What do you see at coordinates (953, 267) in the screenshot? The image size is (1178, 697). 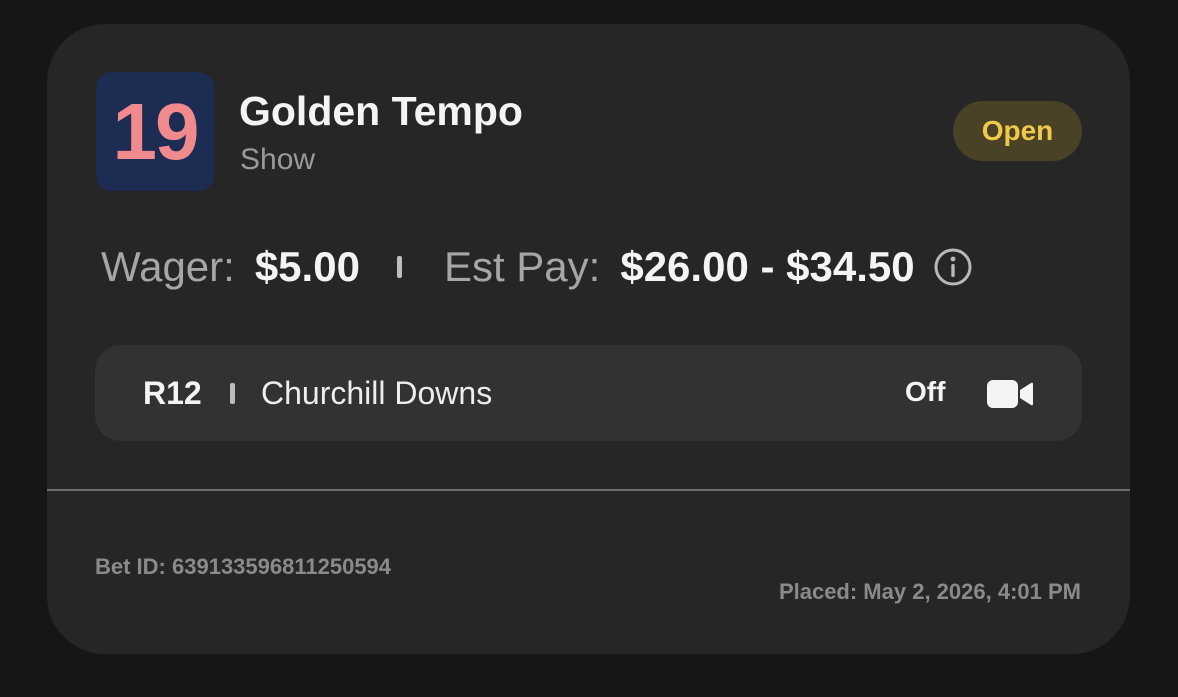 I see `info-icon` at bounding box center [953, 267].